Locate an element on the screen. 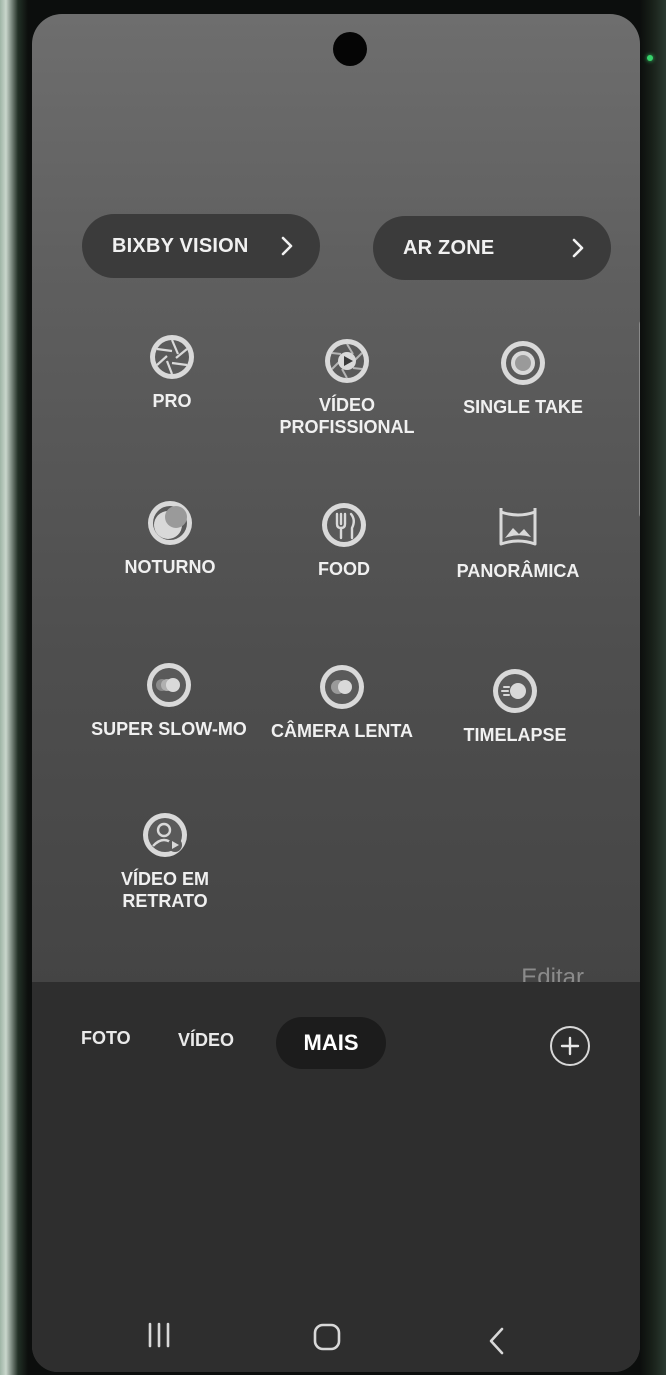 The width and height of the screenshot is (666, 1375). mode-panorama: PANORÂMICA is located at coordinates (518, 542).